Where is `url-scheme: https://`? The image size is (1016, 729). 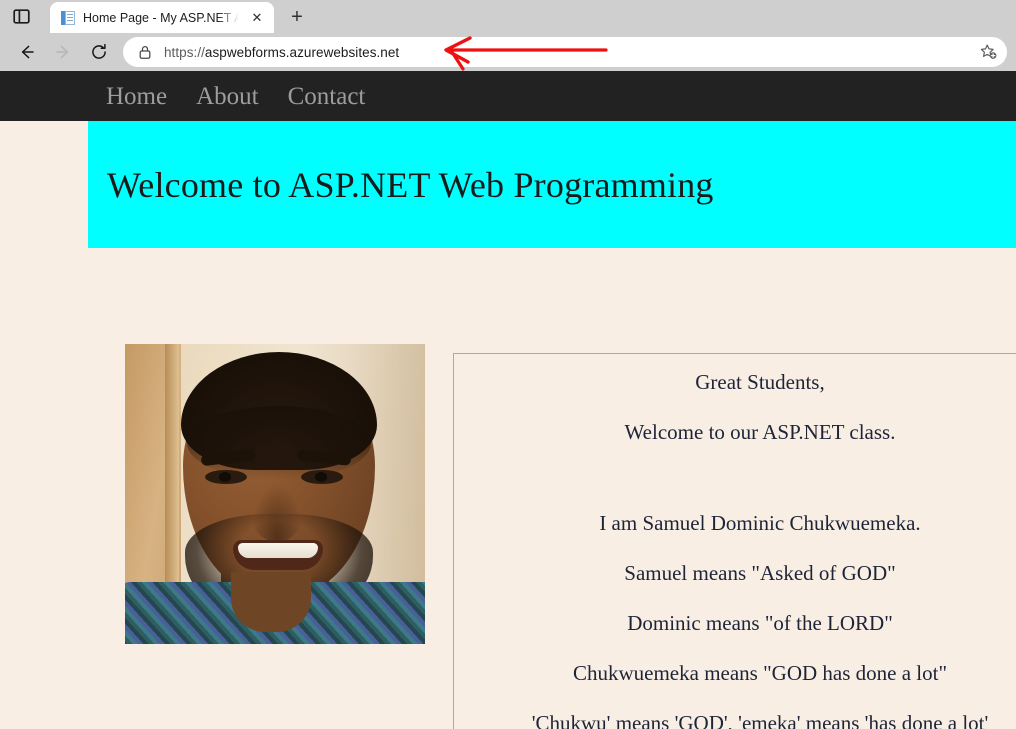 url-scheme: https:// is located at coordinates (184, 52).